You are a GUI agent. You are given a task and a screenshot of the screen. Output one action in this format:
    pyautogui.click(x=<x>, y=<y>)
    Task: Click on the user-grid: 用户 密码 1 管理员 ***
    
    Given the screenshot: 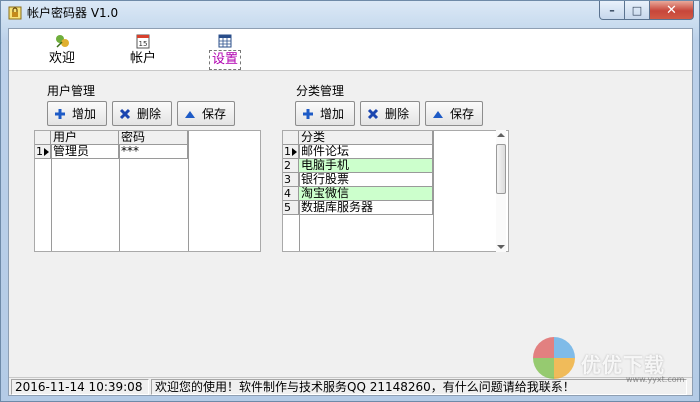 What is the action you would take?
    pyautogui.click(x=147, y=191)
    